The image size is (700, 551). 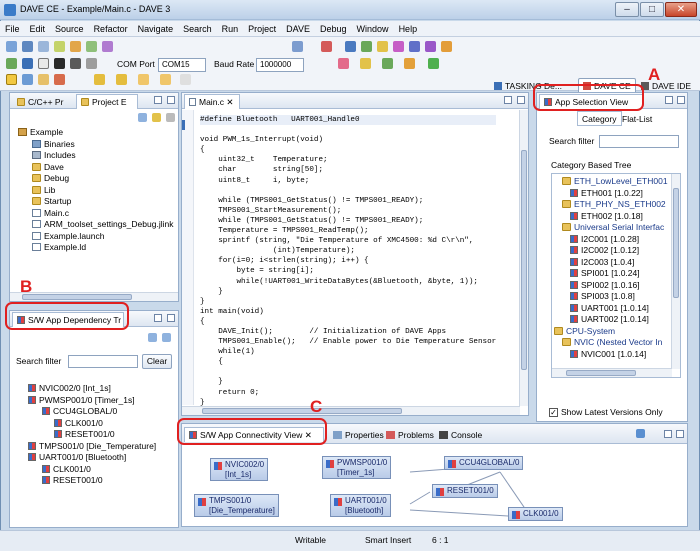 What do you see at coordinates (12, 29) in the screenshot?
I see `menu-file: File` at bounding box center [12, 29].